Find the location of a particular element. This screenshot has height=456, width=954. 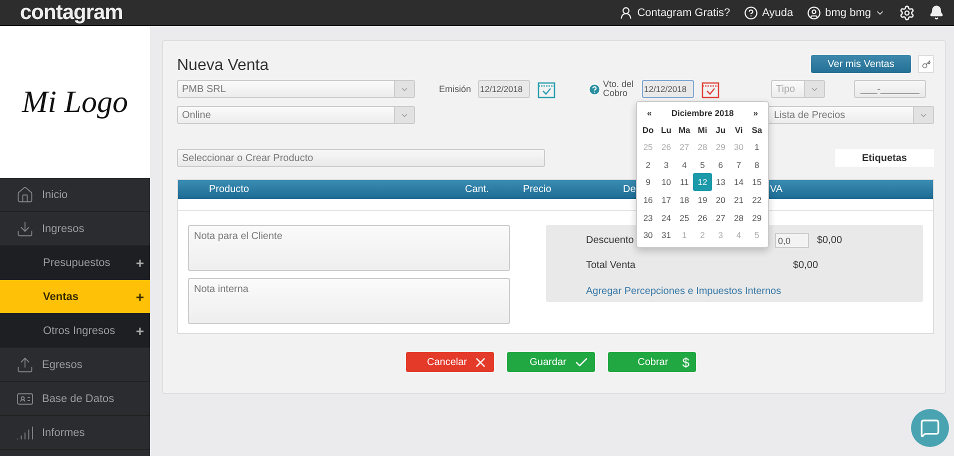

due-label: Vto. del Cobro is located at coordinates (619, 89).